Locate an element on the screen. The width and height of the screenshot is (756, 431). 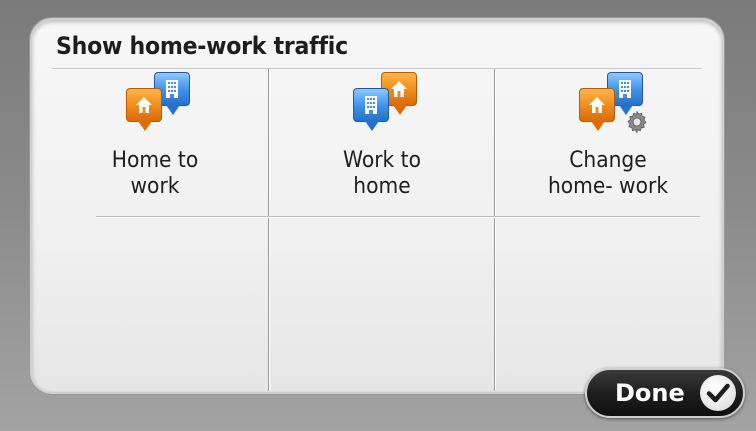
row-divider is located at coordinates (398, 216).